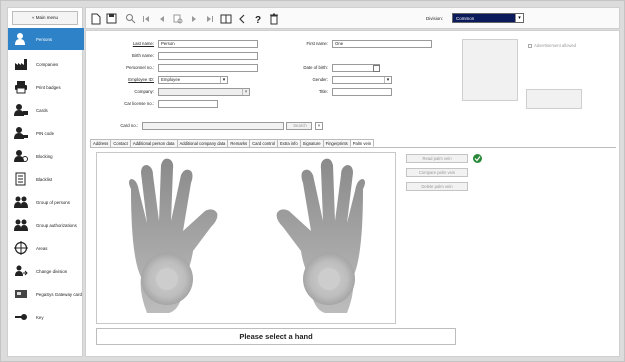 The height and width of the screenshot is (362, 625). I want to click on tab-additional-person-data: Additional person data, so click(153, 143).